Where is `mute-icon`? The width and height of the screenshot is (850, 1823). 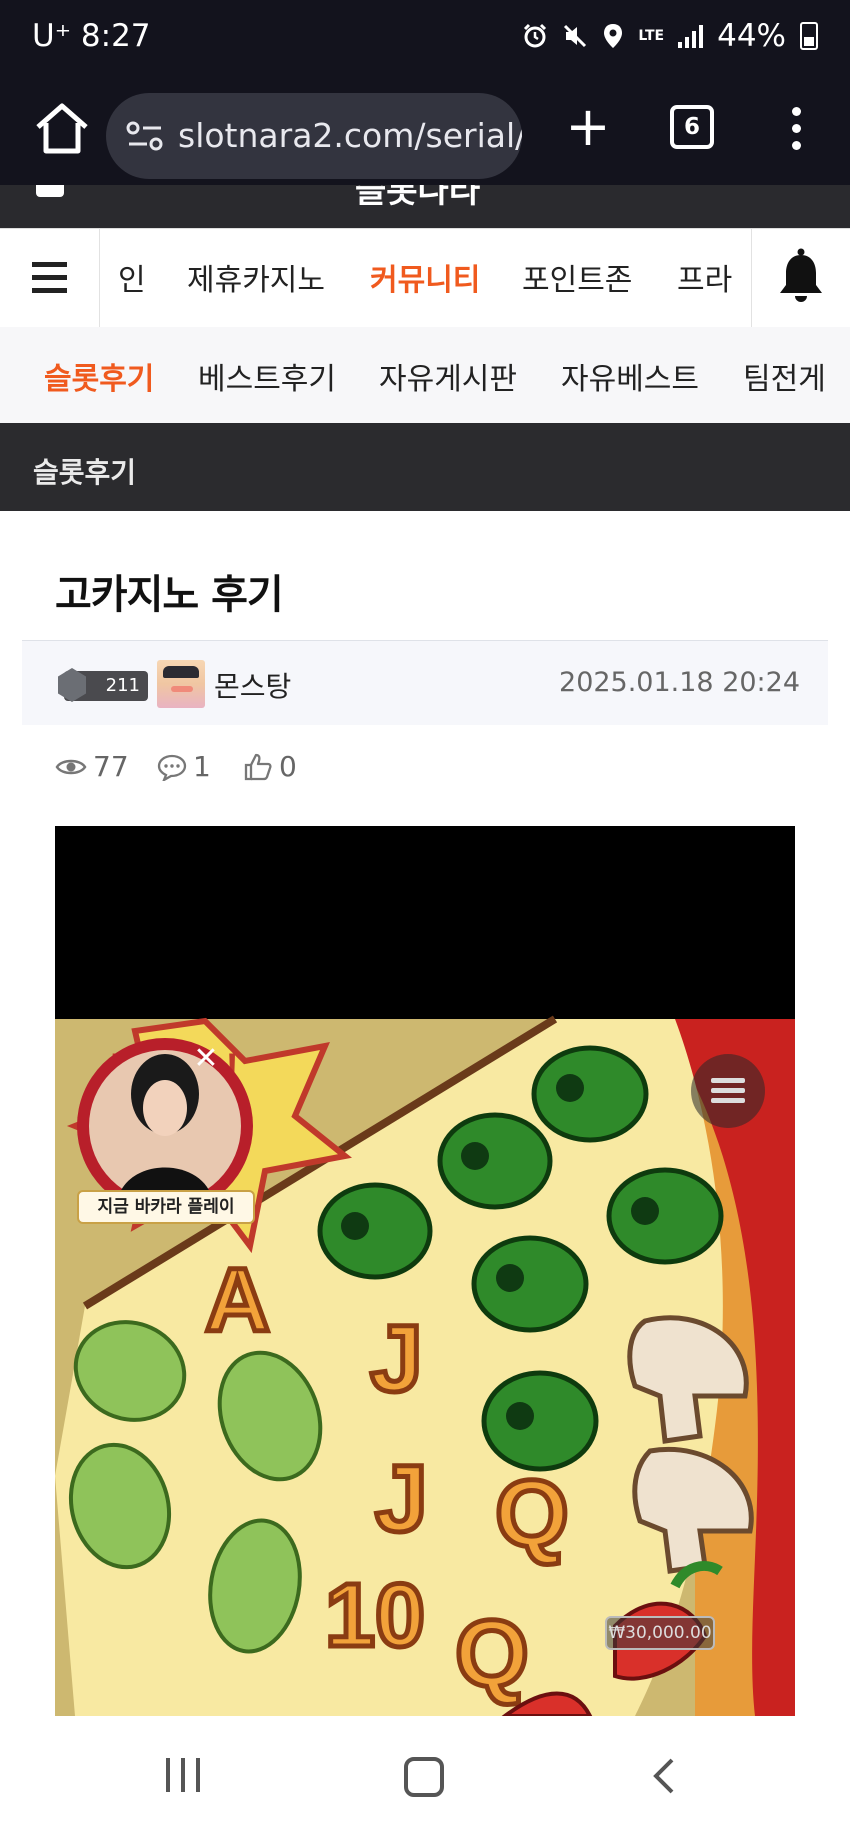 mute-icon is located at coordinates (575, 36).